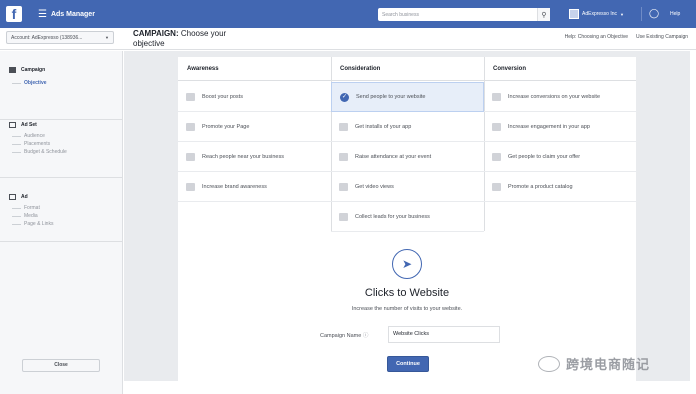  I want to click on continue-button: Continue, so click(408, 364).